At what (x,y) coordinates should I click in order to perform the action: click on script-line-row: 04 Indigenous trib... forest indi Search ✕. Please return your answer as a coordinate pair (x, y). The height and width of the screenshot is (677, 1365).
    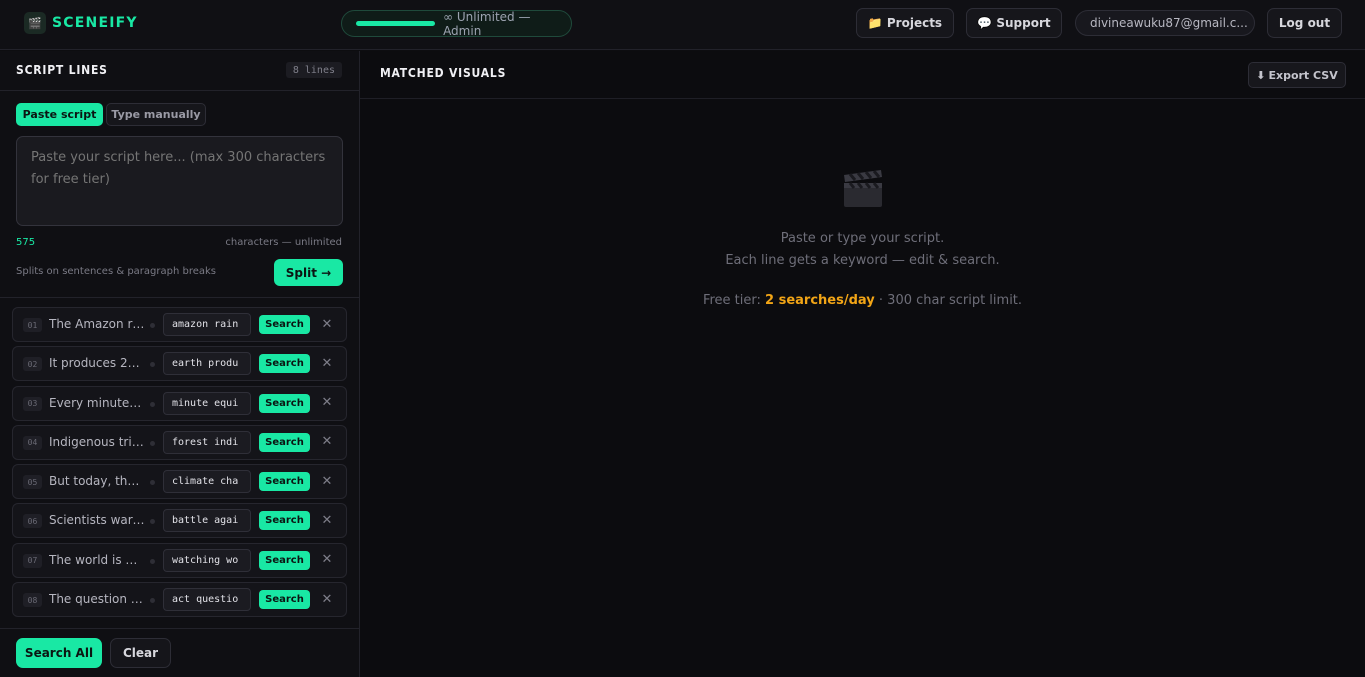
    Looking at the image, I should click on (179, 442).